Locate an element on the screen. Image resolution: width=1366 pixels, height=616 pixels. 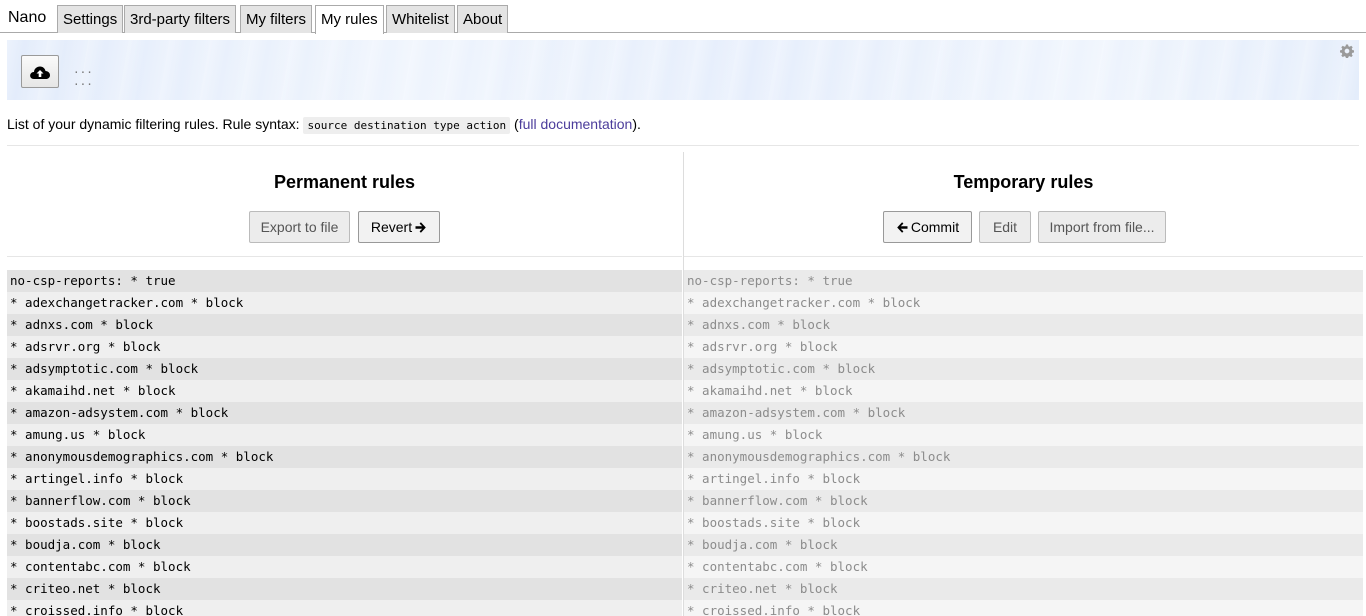
temporary-rules-title: Temporary rules is located at coordinates (1023, 182).